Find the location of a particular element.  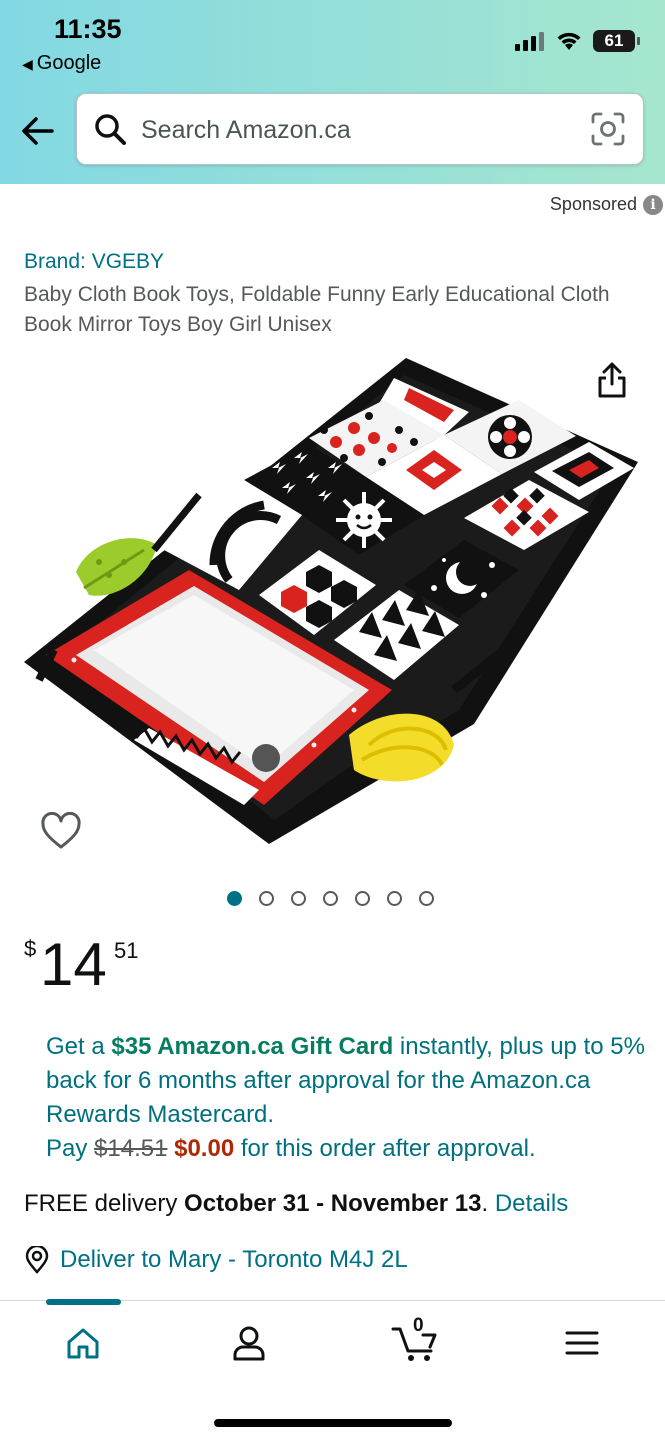

status-time: 11:35 is located at coordinates (88, 29).